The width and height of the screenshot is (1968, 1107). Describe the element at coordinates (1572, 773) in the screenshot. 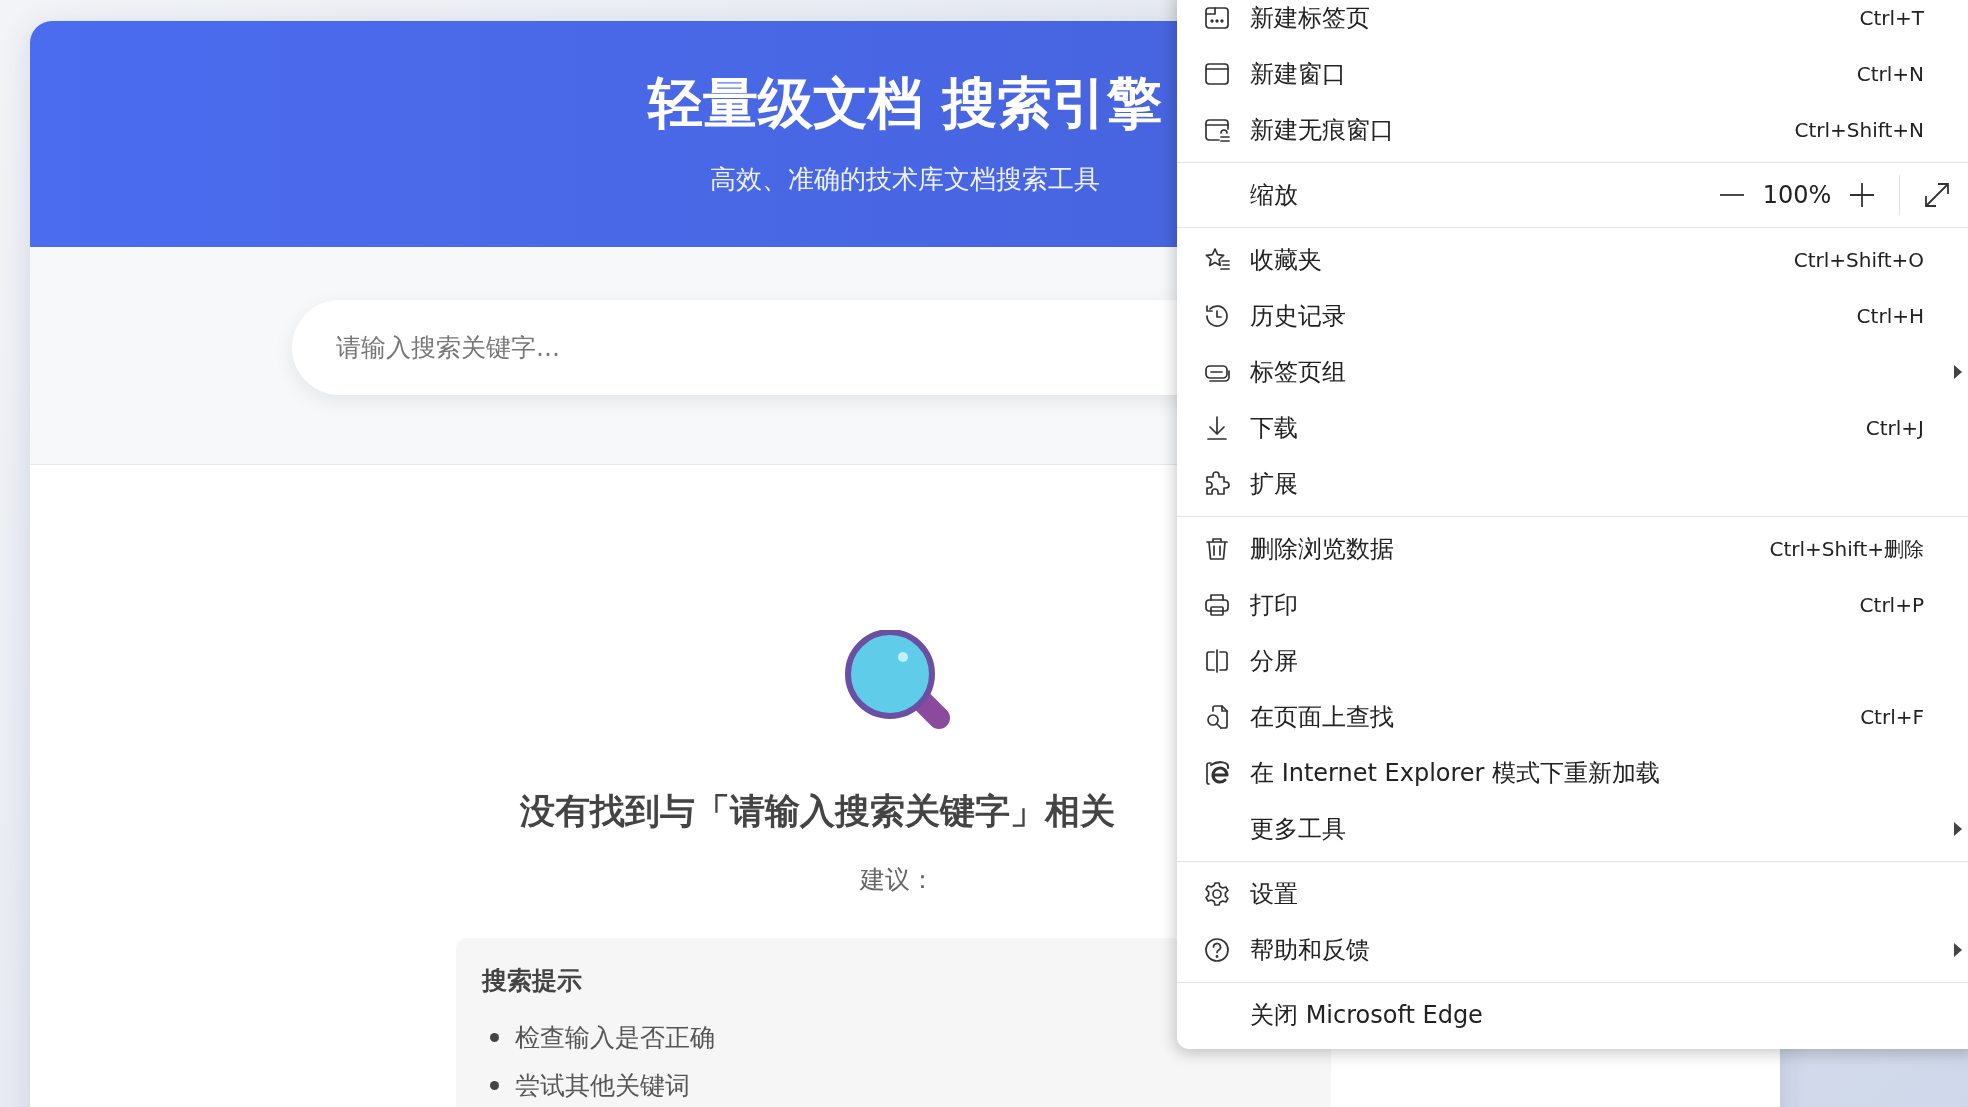

I see `menu-item: 在 Internet Explorer 模式下重新加载` at that location.